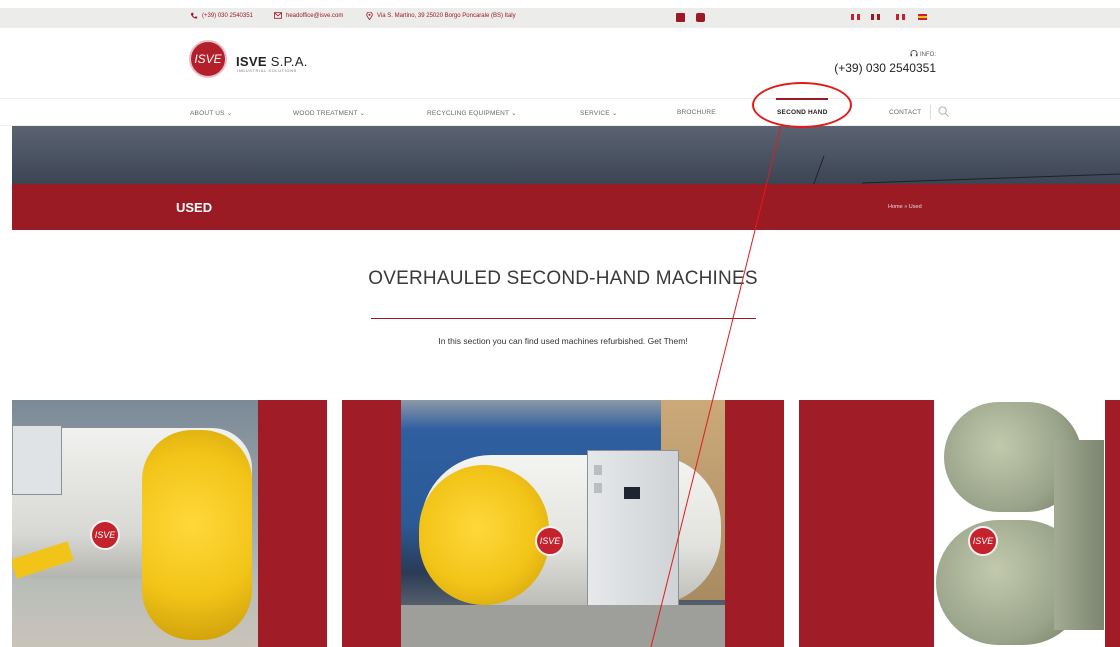 The width and height of the screenshot is (1120, 647). I want to click on ground, so click(563, 626).